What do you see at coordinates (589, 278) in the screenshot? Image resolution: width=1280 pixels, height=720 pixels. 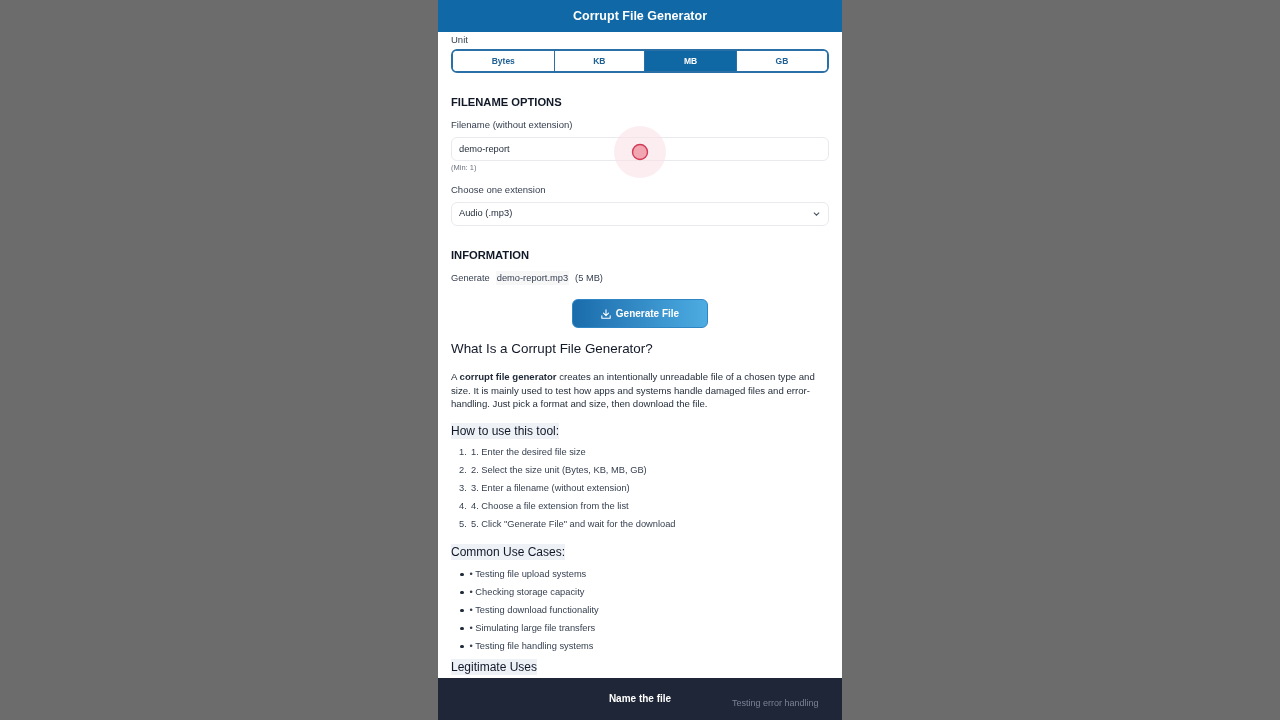 I see `output-size: (5 MB)` at bounding box center [589, 278].